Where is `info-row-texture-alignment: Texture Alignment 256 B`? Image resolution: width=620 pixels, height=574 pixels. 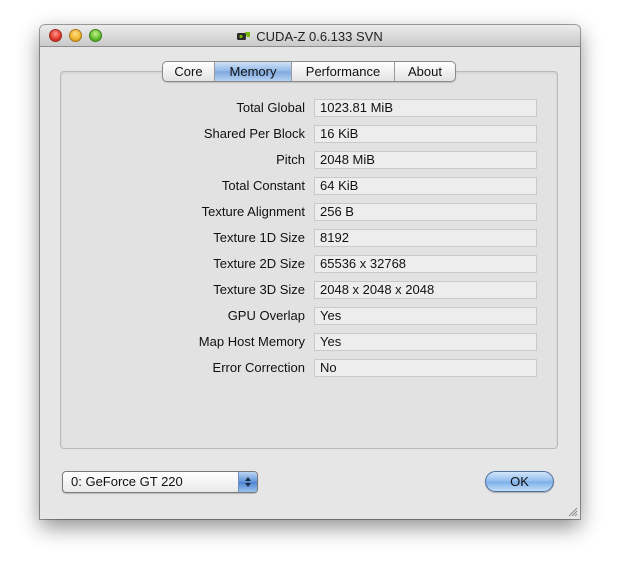
info-row-texture-alignment: Texture Alignment 256 B is located at coordinates (310, 212).